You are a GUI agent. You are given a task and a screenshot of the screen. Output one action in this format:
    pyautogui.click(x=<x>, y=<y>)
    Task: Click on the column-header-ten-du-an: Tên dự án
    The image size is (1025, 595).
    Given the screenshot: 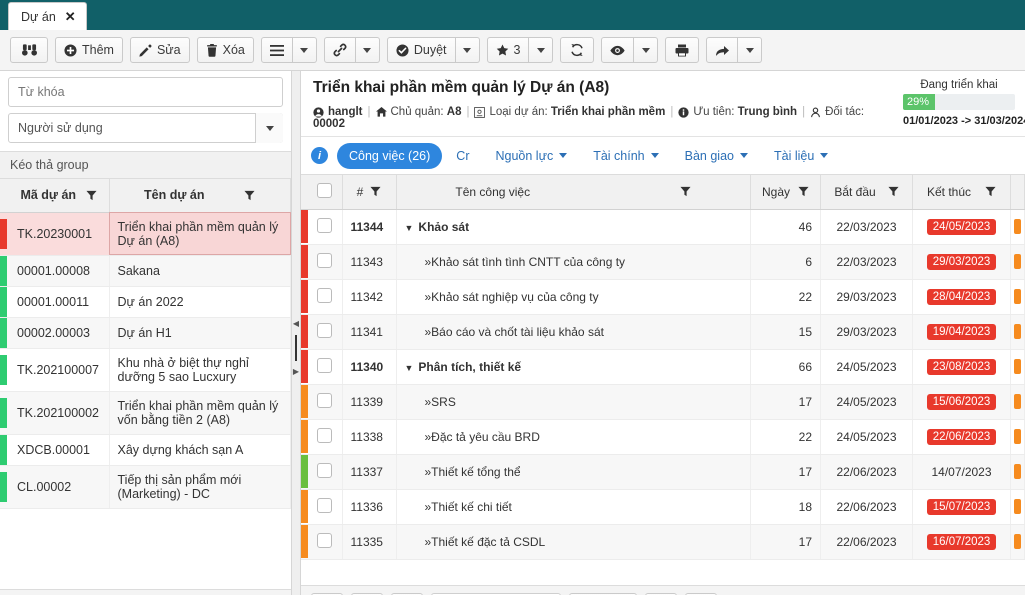 What is the action you would take?
    pyautogui.click(x=200, y=196)
    